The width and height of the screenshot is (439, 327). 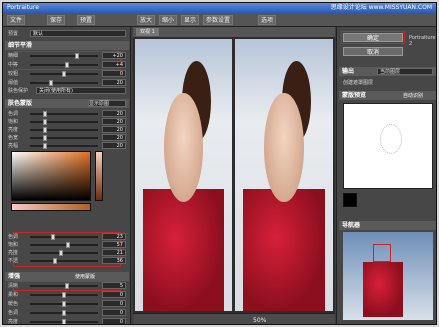 What do you see at coordinates (13, 253) in the screenshot?
I see `tone-label: 亮度` at bounding box center [13, 253].